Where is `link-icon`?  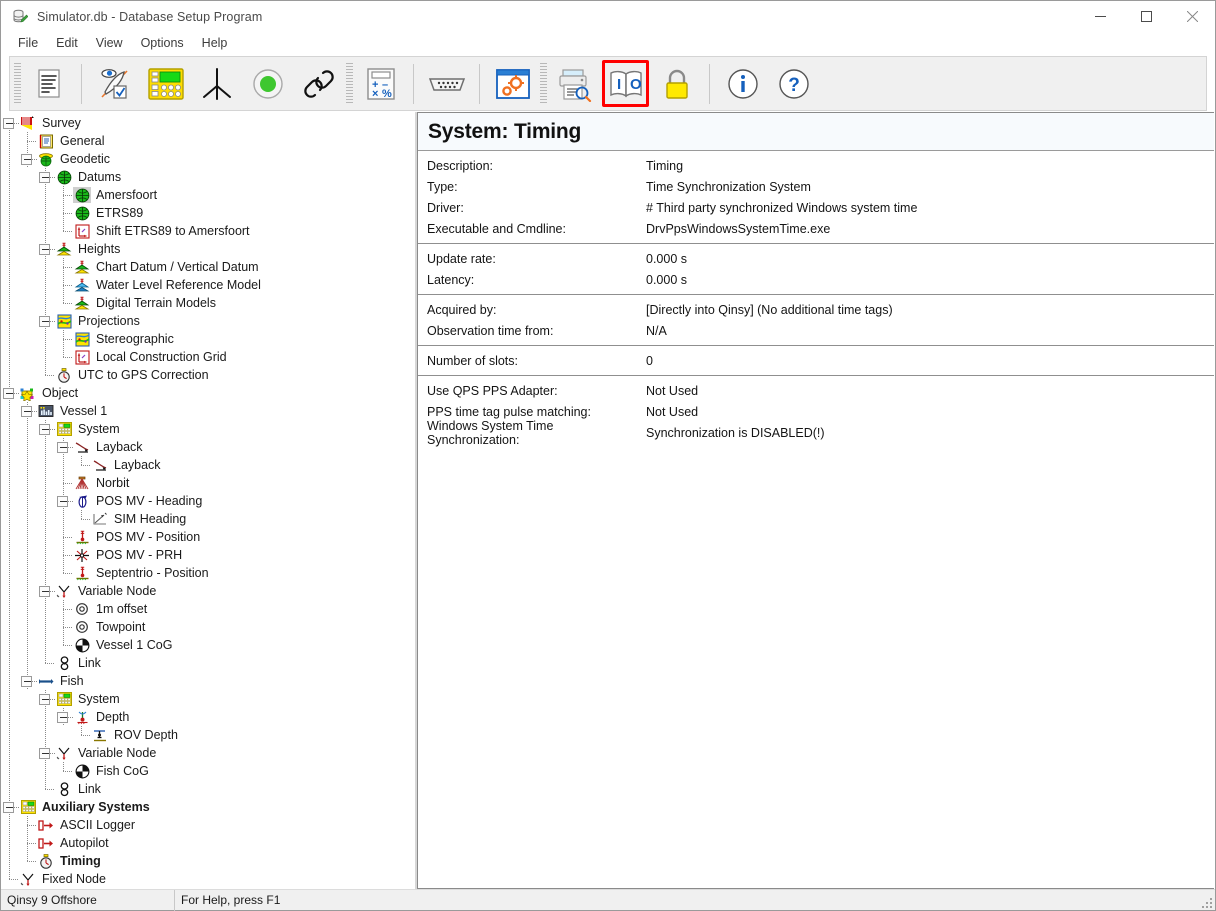 link-icon is located at coordinates (318, 83).